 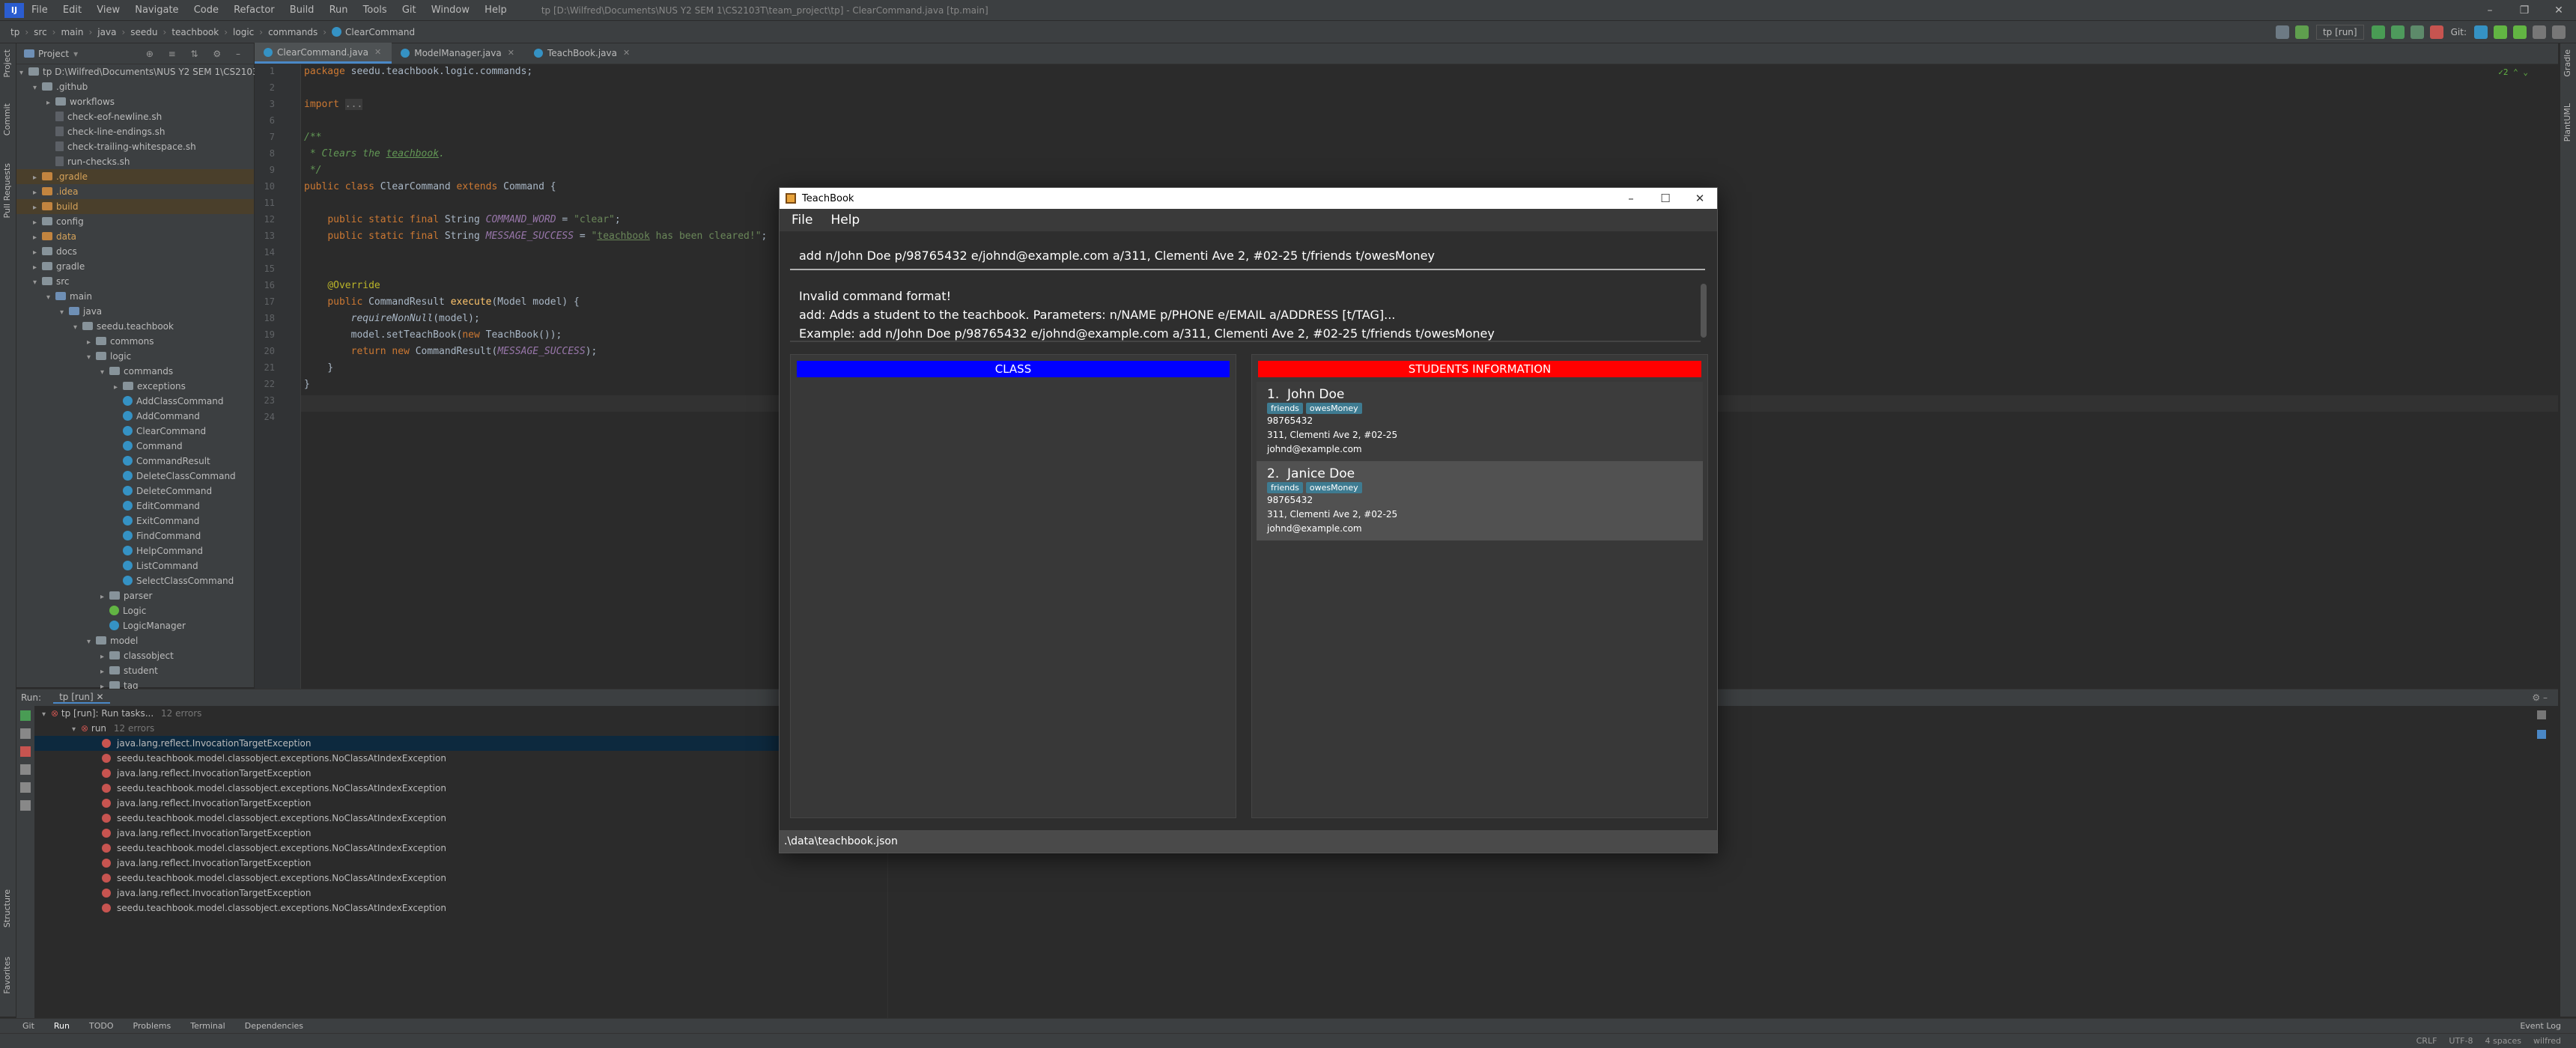 I want to click on tree-item: ▸ parser, so click(x=135, y=595).